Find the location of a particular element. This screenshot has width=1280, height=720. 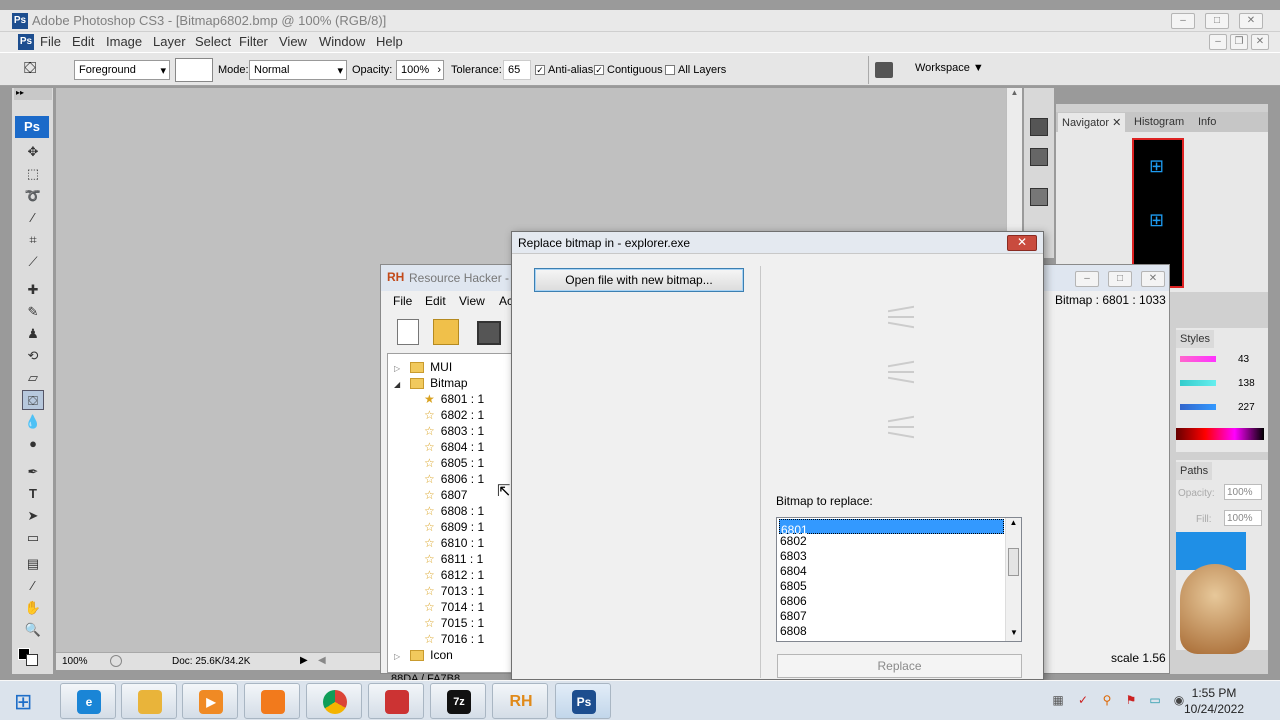

green-slider is located at coordinates (1198, 383).